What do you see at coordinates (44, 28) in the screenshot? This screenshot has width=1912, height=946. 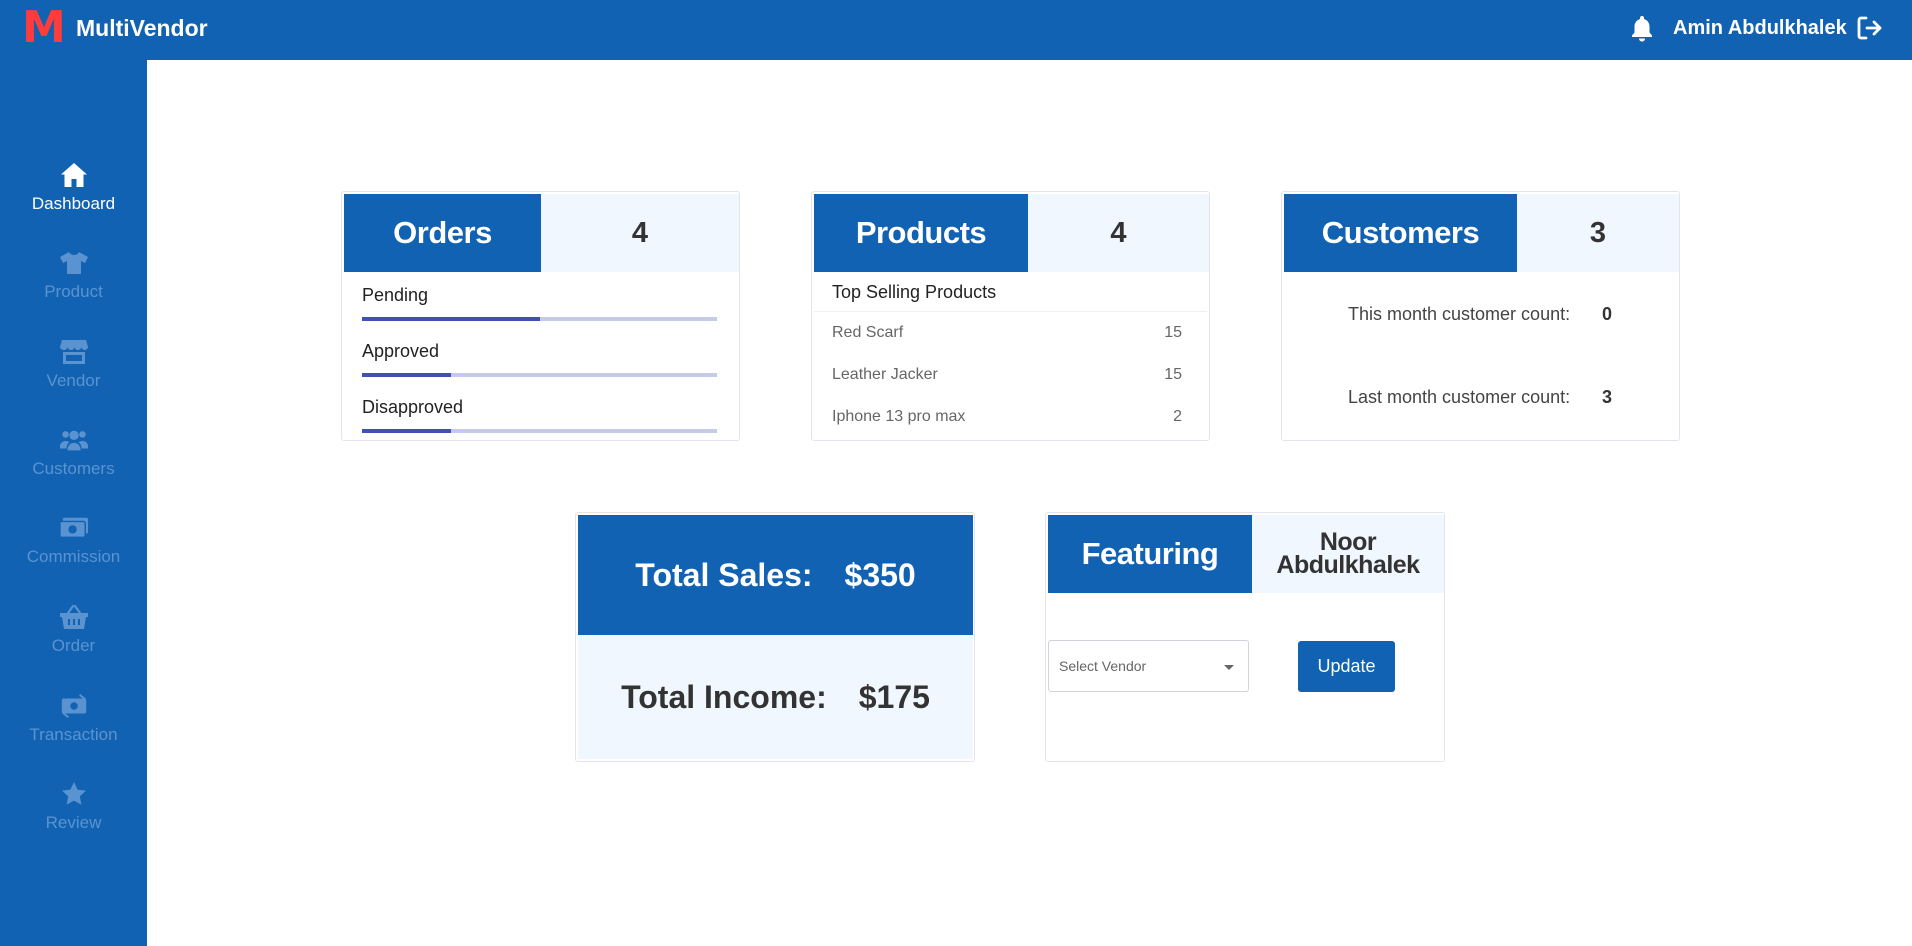 I see `logo: M` at bounding box center [44, 28].